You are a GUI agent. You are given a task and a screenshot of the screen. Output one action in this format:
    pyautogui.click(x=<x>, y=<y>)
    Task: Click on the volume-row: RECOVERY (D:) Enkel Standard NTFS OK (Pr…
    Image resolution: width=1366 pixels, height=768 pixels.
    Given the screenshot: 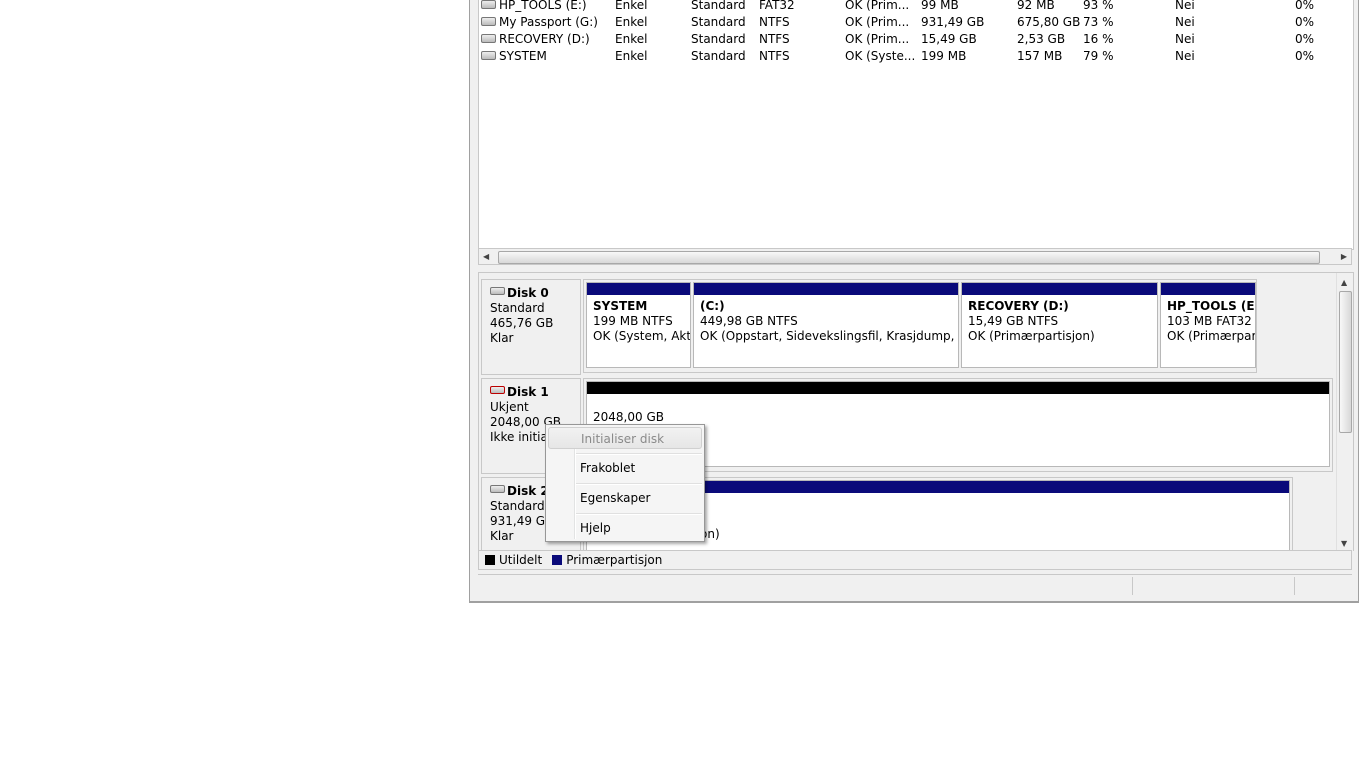 What is the action you would take?
    pyautogui.click(x=916, y=39)
    